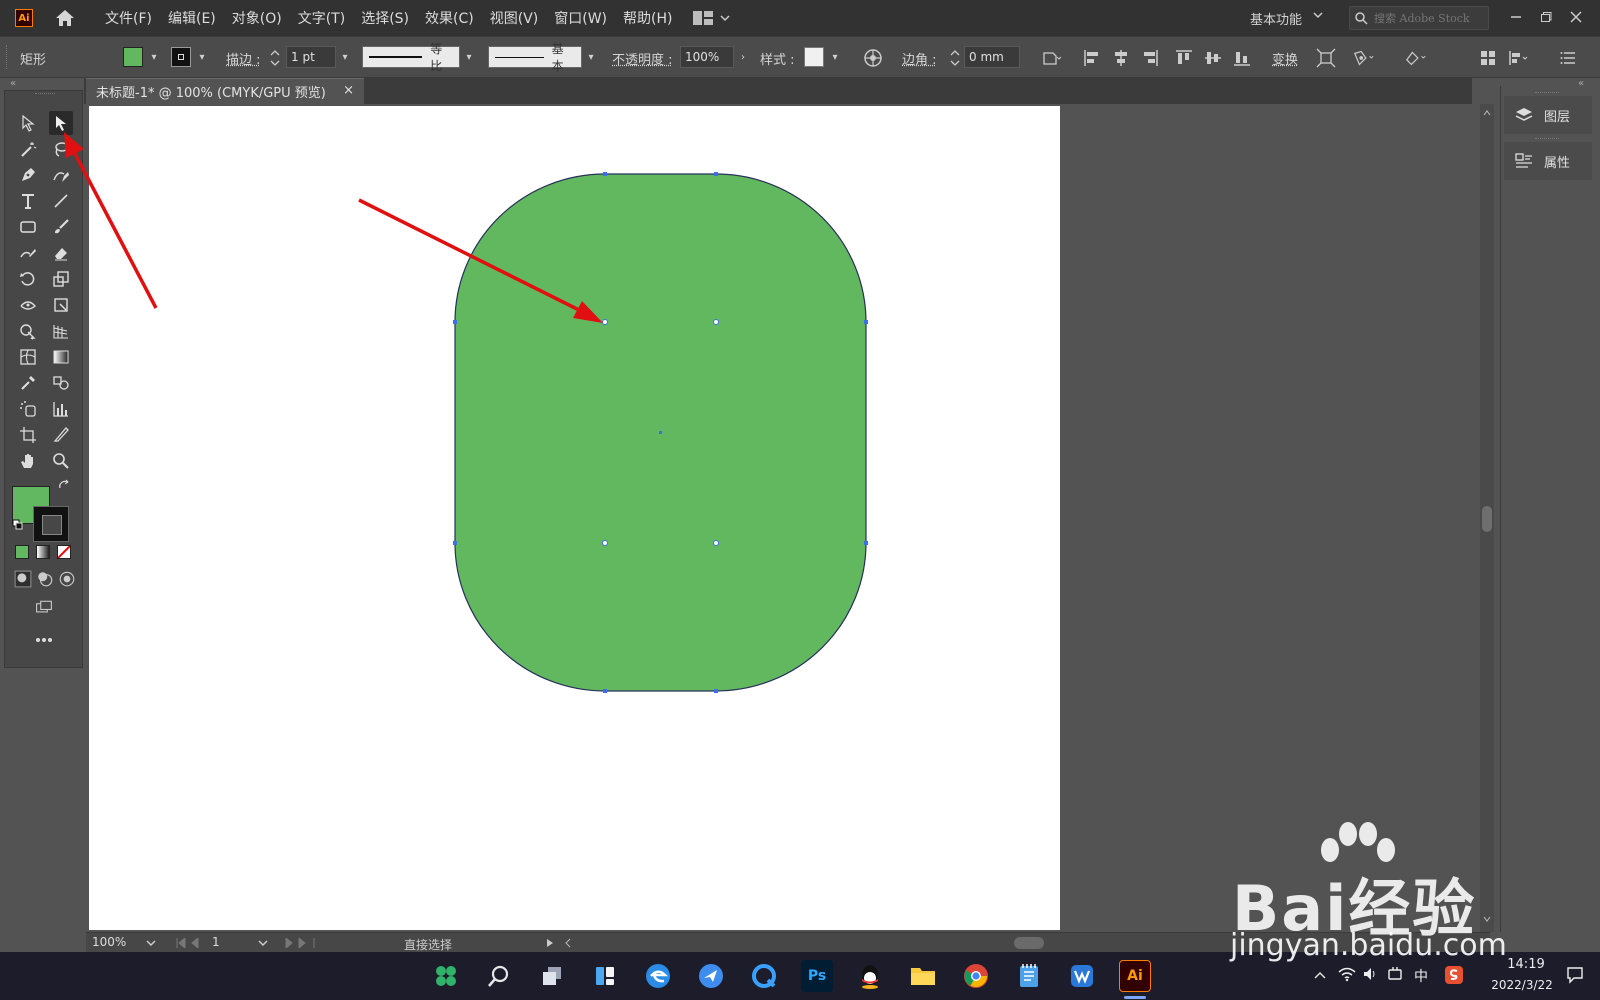 The width and height of the screenshot is (1600, 1000). What do you see at coordinates (61, 435) in the screenshot?
I see `slice-tool` at bounding box center [61, 435].